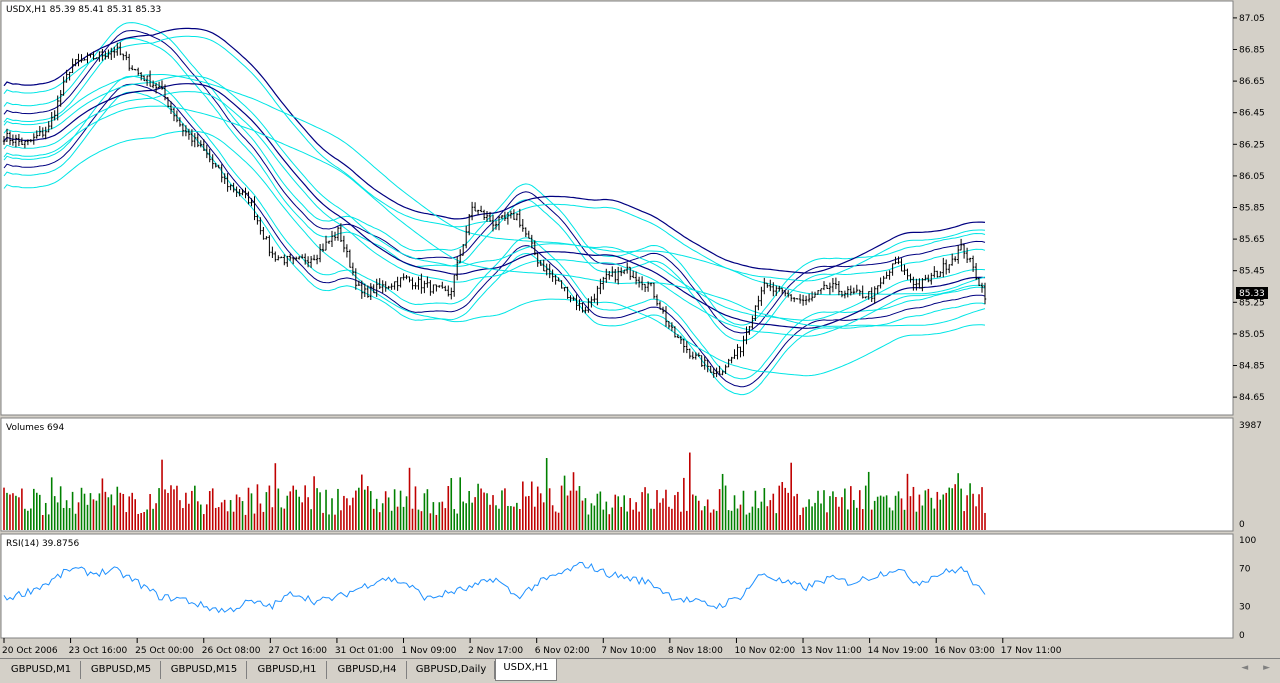 This screenshot has height=683, width=1280. I want to click on current-price-tag: 85.33, so click(1252, 293).